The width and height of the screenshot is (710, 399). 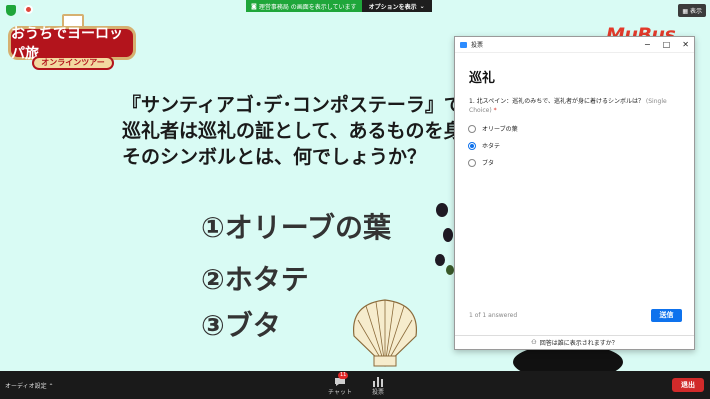 What do you see at coordinates (667, 44) in the screenshot?
I see `maximize-icon: □` at bounding box center [667, 44].